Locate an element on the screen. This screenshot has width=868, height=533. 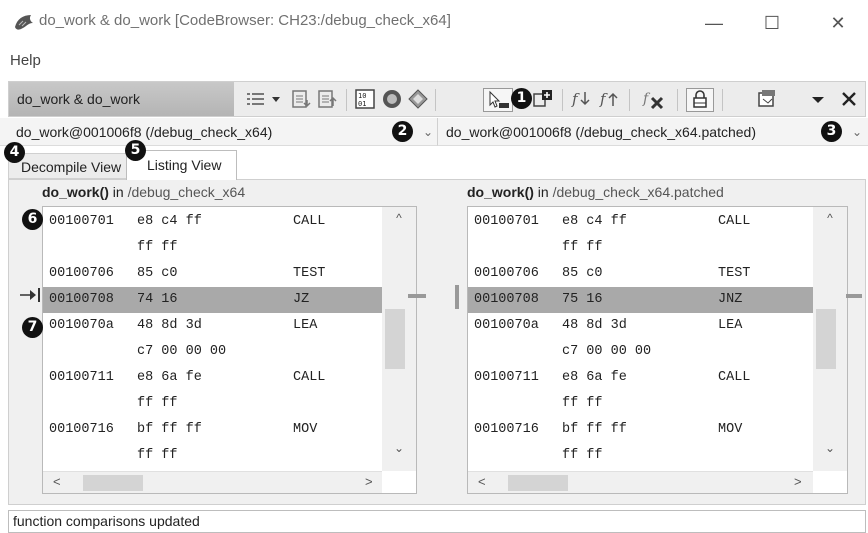
snapshot-icon is located at coordinates (767, 99).